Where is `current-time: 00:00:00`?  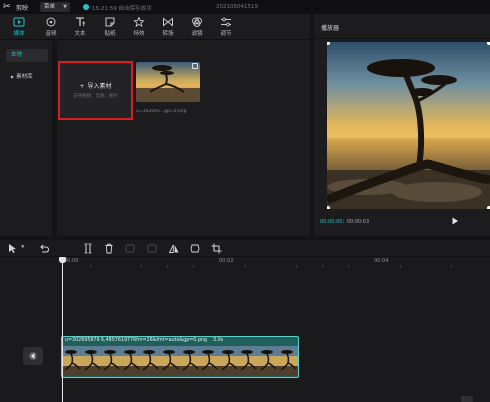
current-time: 00:00:00 is located at coordinates (331, 222).